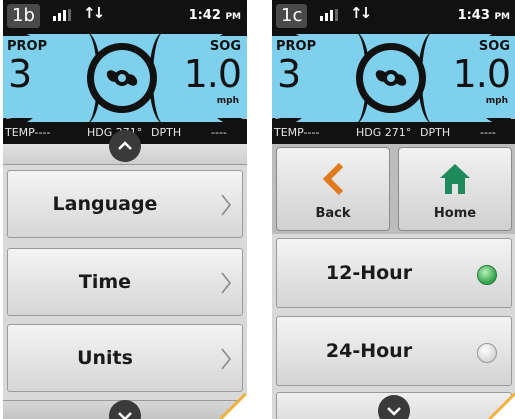  I want to click on option-label: 24-Hour, so click(369, 351).